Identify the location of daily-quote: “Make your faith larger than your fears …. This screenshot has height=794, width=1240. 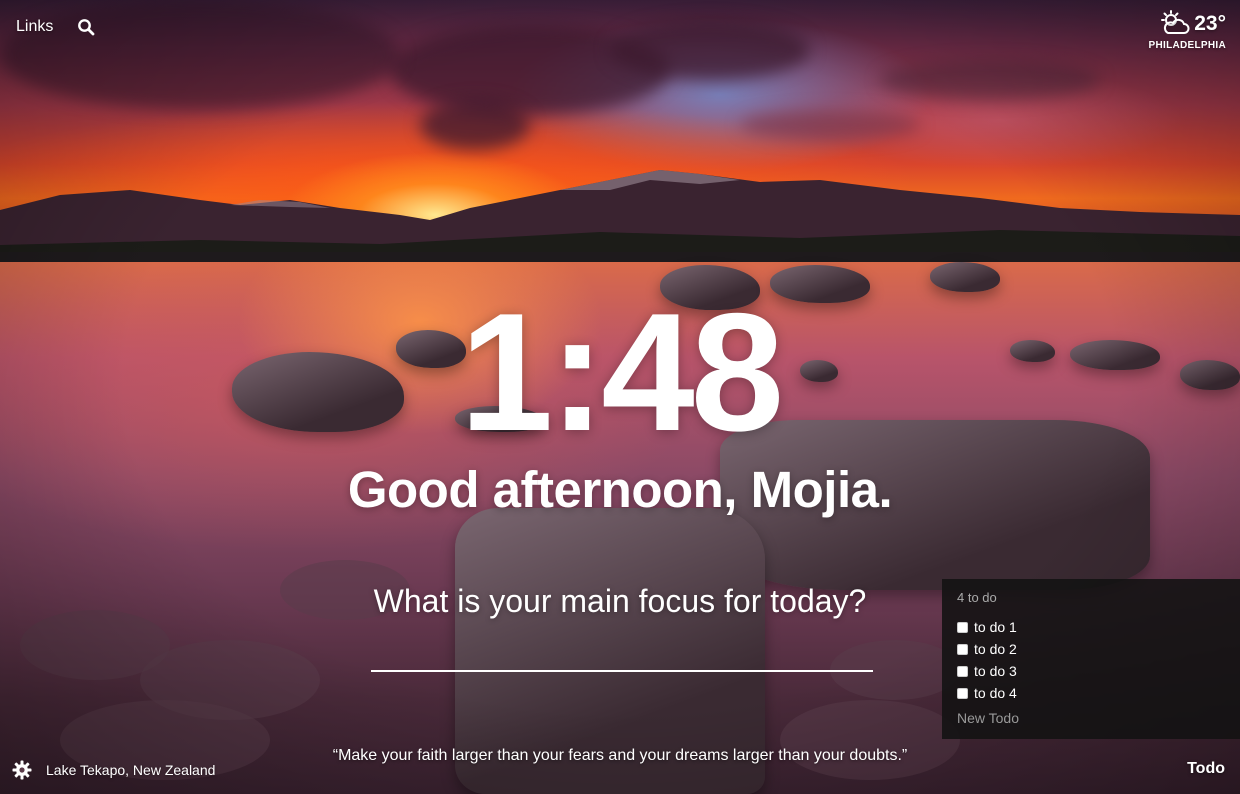
(620, 755).